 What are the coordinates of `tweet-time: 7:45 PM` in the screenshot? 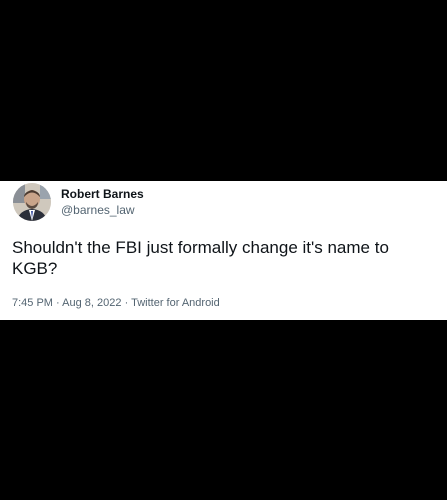 It's located at (32, 303).